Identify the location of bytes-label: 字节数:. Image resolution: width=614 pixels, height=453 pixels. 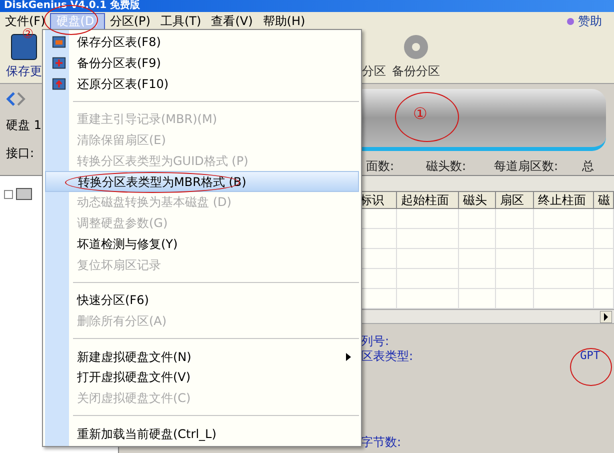
(381, 442).